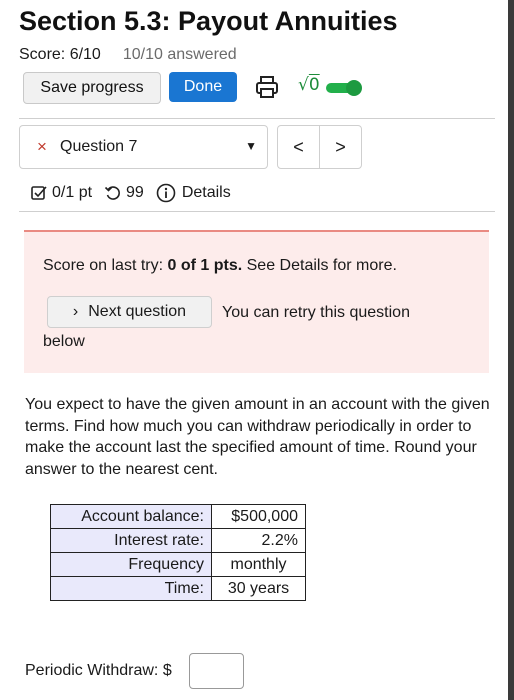 The height and width of the screenshot is (700, 514). What do you see at coordinates (258, 588) in the screenshot?
I see `table-cell-value: 30 years` at bounding box center [258, 588].